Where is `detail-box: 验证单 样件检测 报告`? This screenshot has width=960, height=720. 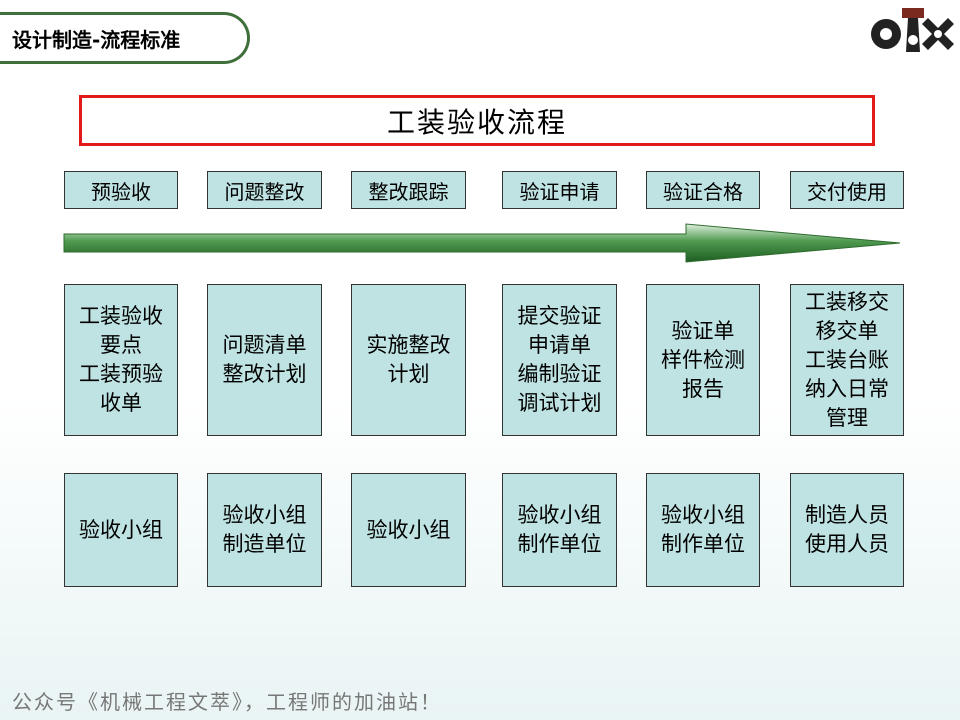 detail-box: 验证单 样件检测 报告 is located at coordinates (703, 360).